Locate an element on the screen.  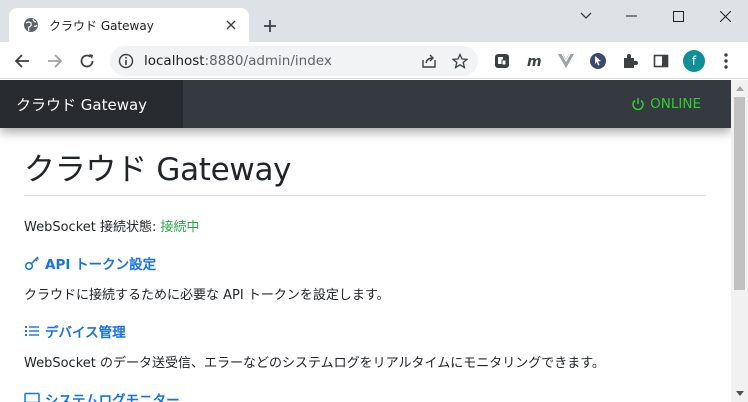
extension-pdf-icon is located at coordinates (502, 61).